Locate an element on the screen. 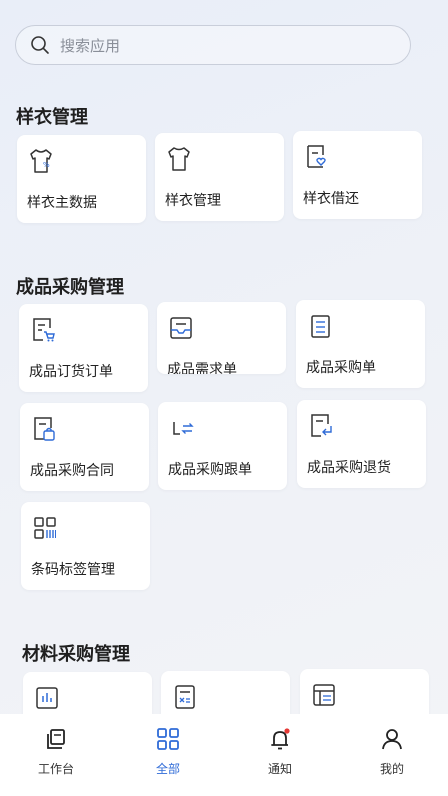 This screenshot has width=448, height=796. app-label: 成品需求单 is located at coordinates (202, 368).